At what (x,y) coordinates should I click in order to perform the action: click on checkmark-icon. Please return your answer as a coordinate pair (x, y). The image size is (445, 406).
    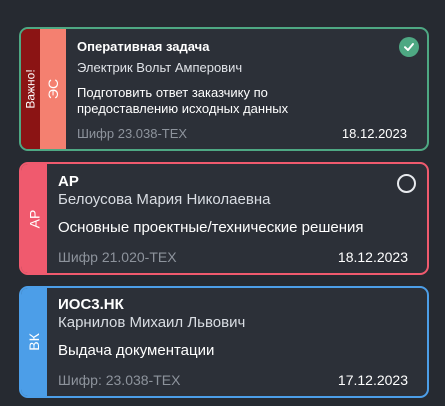
    Looking at the image, I should click on (409, 47).